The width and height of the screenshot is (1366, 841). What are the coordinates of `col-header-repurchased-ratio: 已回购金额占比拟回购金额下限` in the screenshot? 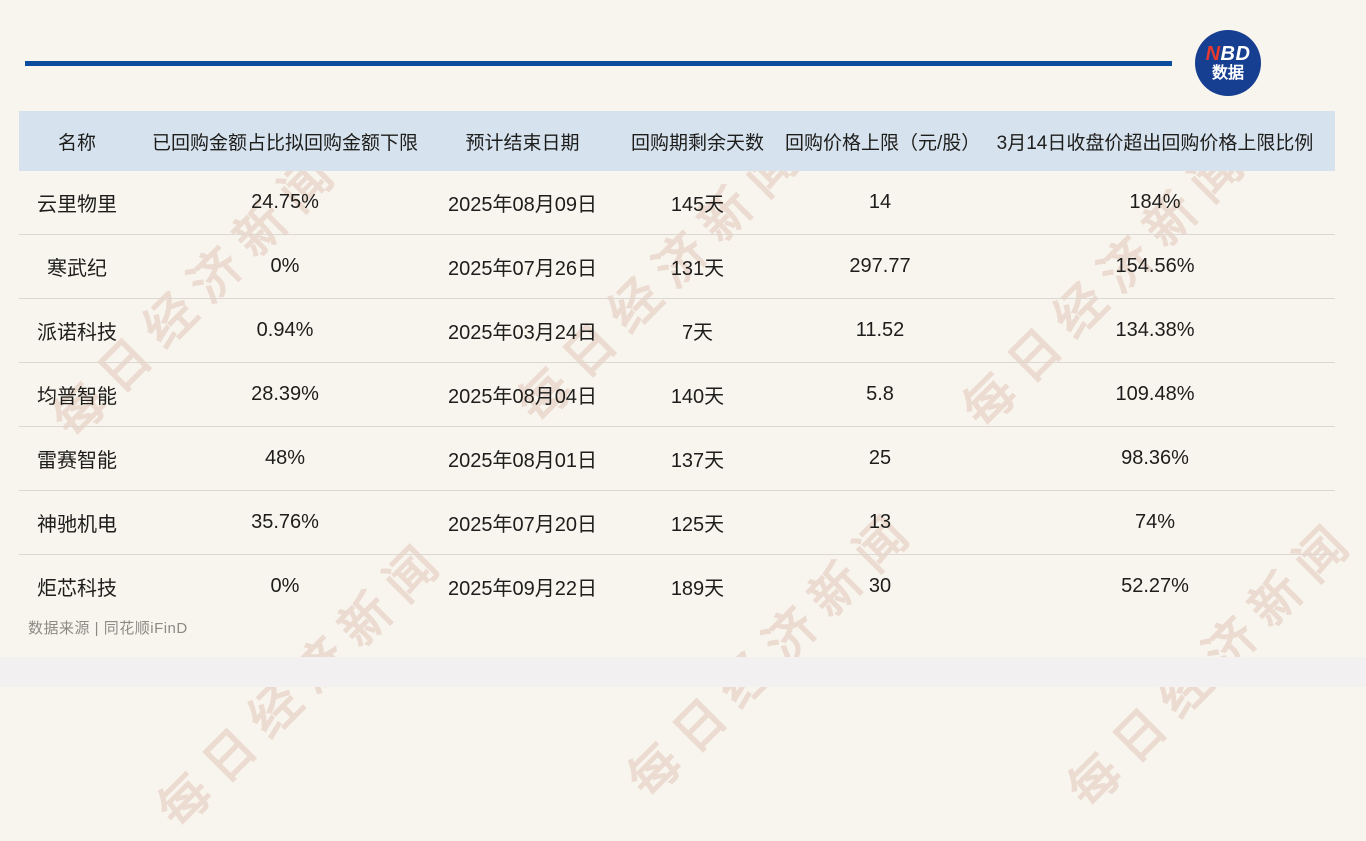 It's located at (285, 141).